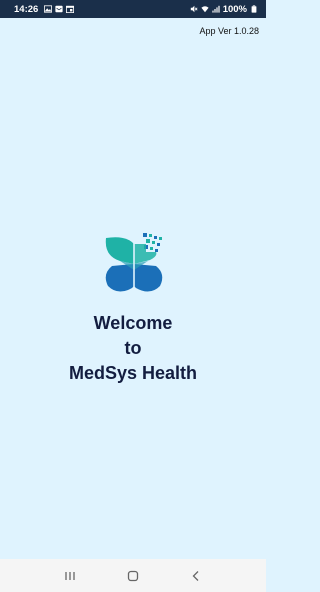  I want to click on navigation-bar, so click(133, 575).